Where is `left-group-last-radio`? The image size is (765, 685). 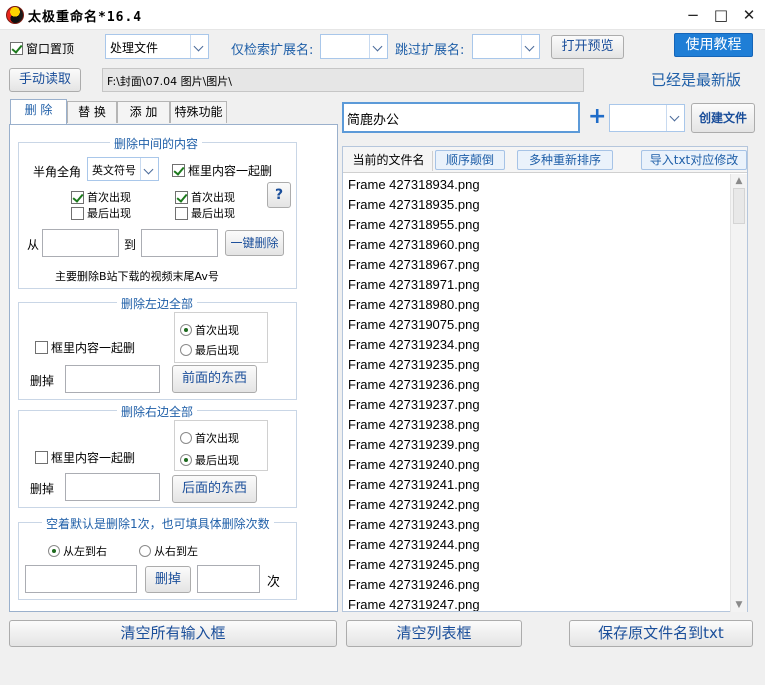
left-group-last-radio is located at coordinates (186, 350).